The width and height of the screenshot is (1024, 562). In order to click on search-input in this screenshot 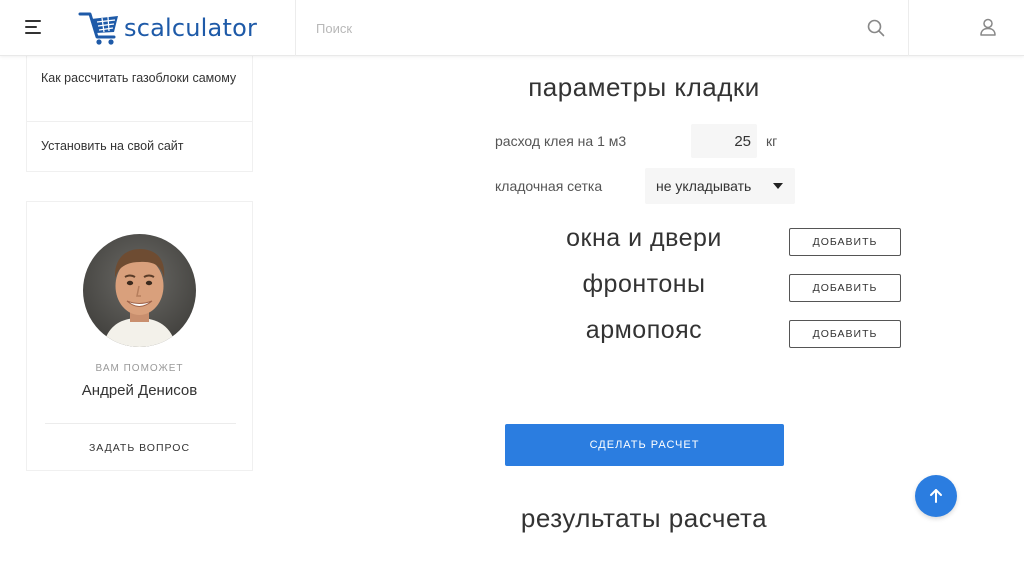, I will do `click(586, 28)`.